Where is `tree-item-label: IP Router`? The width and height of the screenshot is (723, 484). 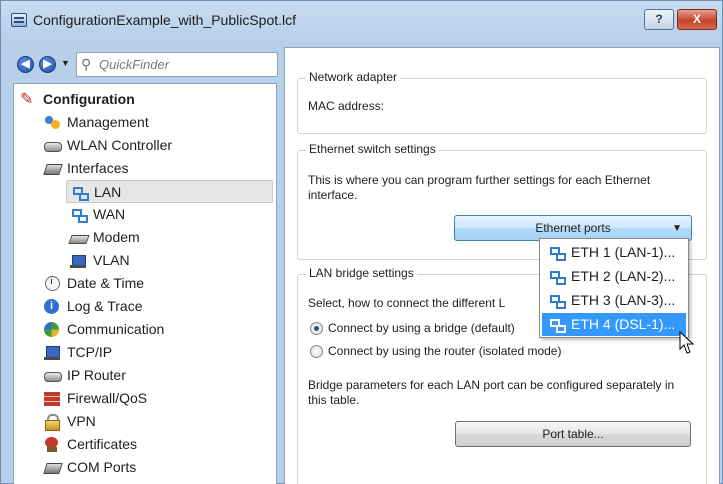
tree-item-label: IP Router is located at coordinates (96, 375).